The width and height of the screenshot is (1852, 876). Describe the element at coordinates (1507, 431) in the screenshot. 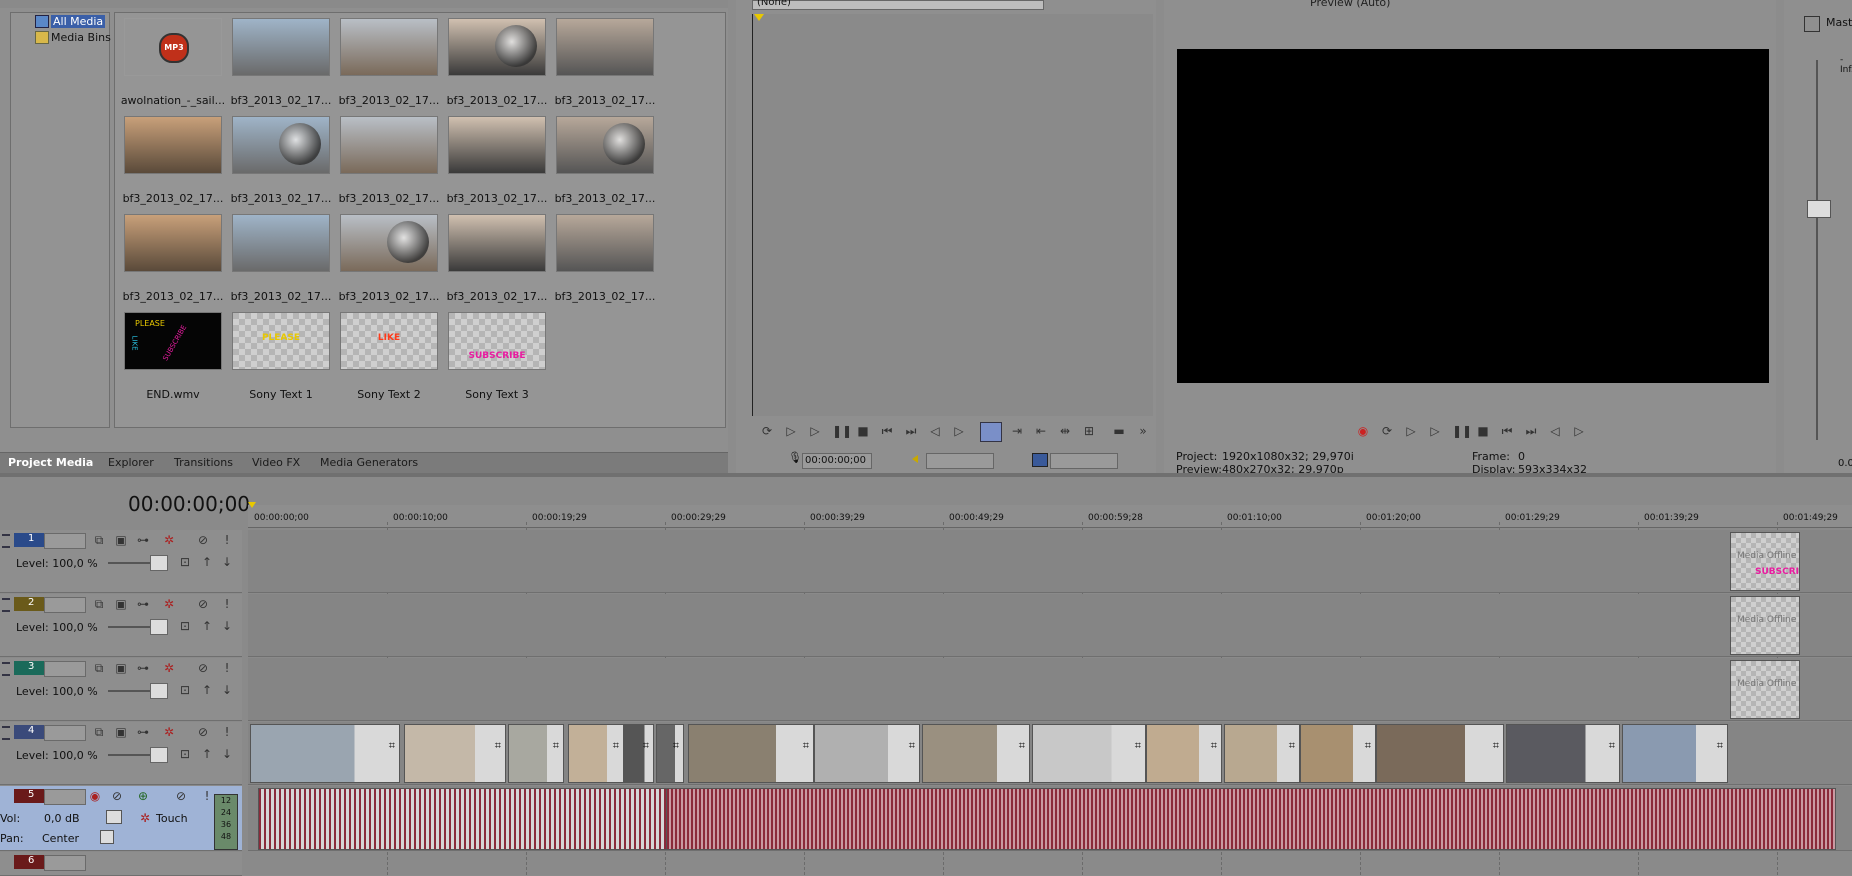

I see `go-to-start-icon: ⏮` at that location.